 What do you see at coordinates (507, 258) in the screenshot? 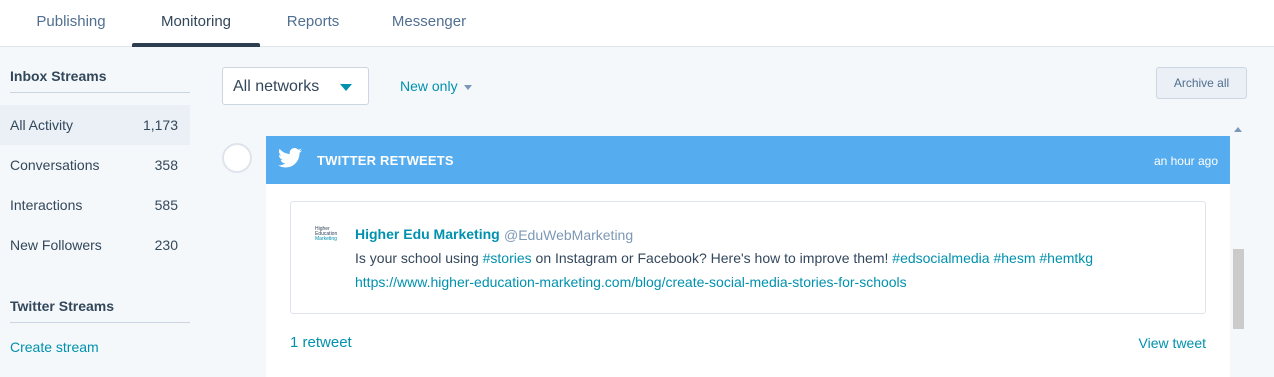
I see `hashtag-link: #stories` at bounding box center [507, 258].